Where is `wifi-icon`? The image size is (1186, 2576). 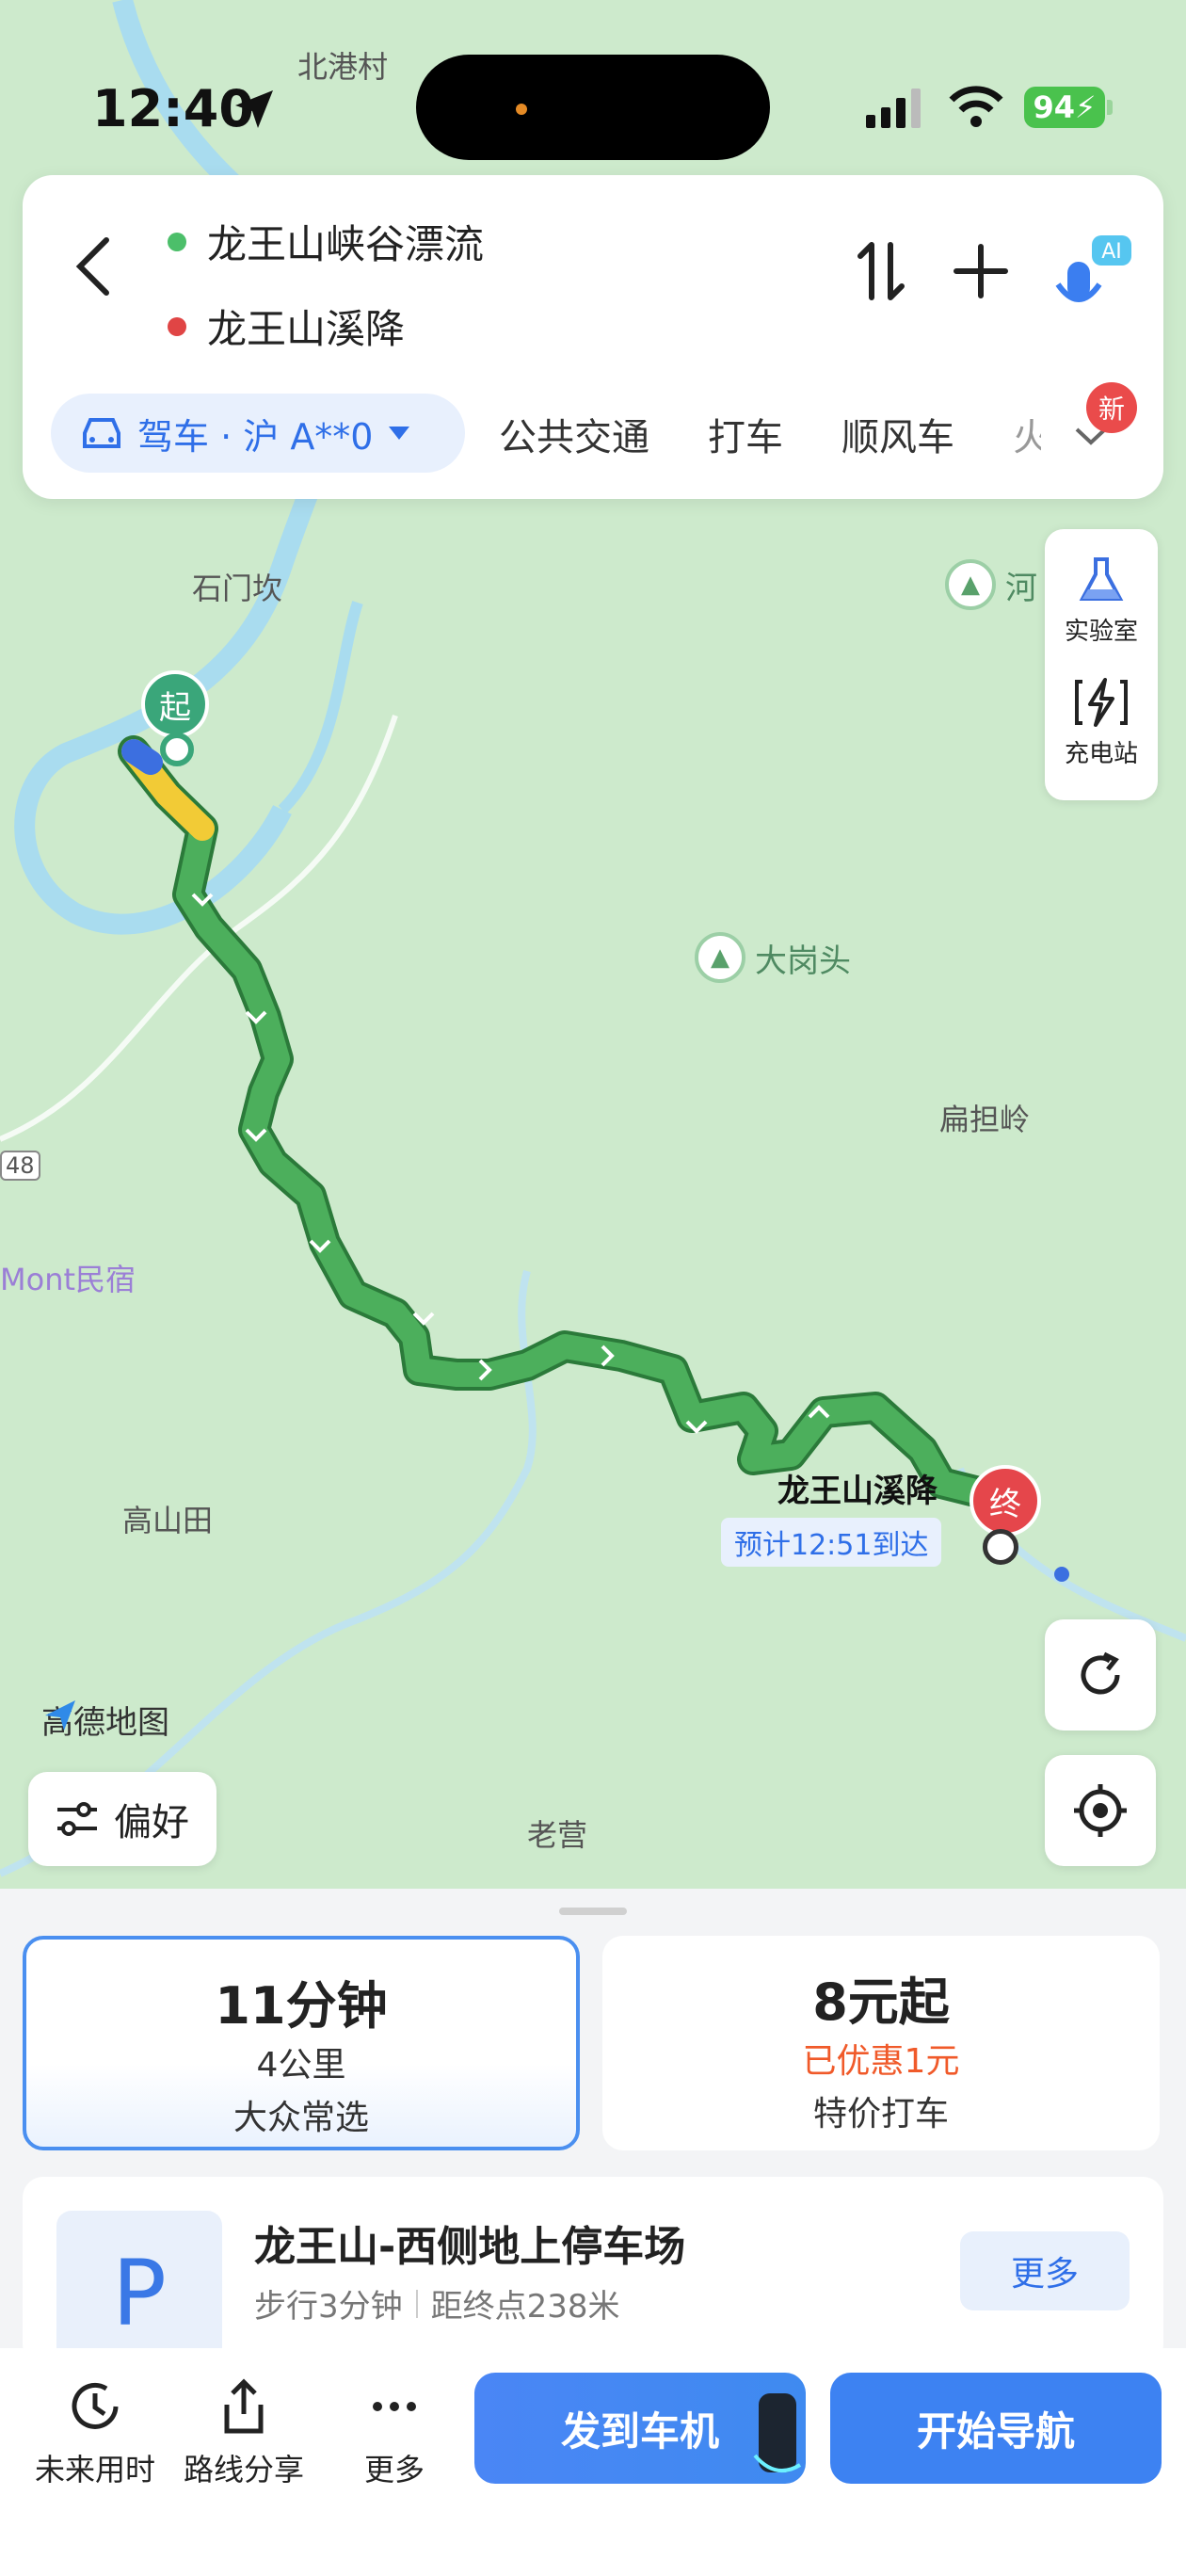 wifi-icon is located at coordinates (976, 106).